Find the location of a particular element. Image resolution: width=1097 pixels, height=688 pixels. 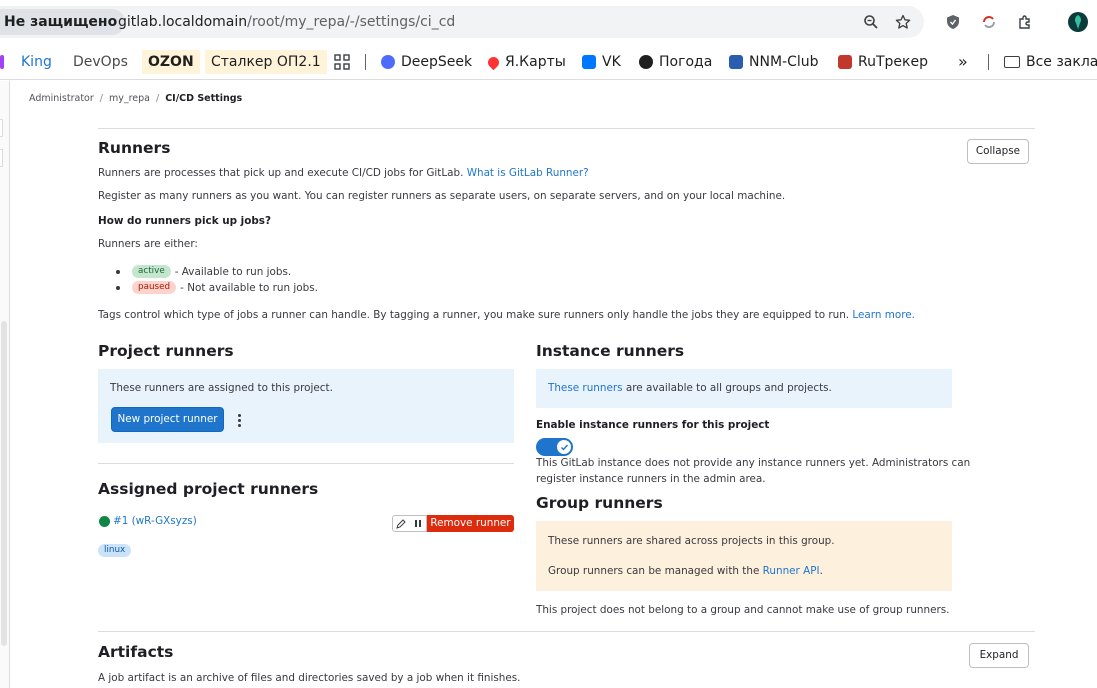

runners-heading: Runners is located at coordinates (134, 148).